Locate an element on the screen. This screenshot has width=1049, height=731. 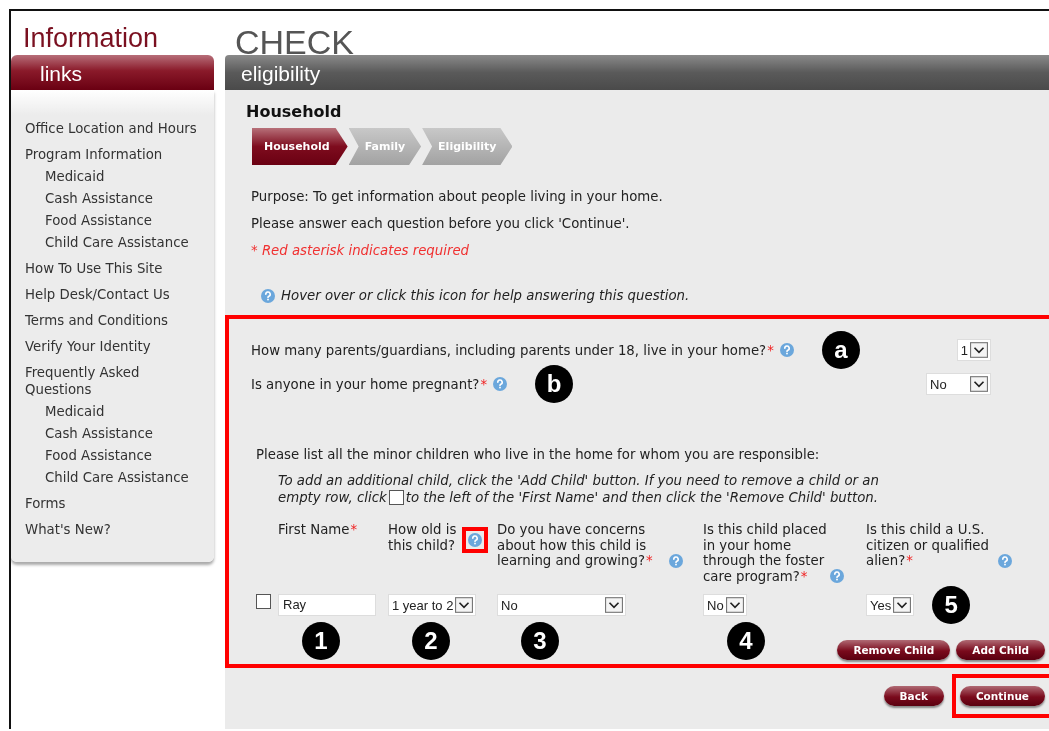
column-header: First Name* is located at coordinates (318, 530).